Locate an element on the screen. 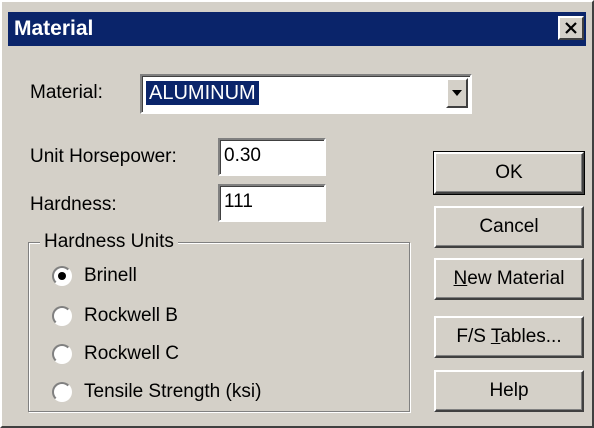 The height and width of the screenshot is (428, 594). radio-label: Brinell is located at coordinates (110, 275).